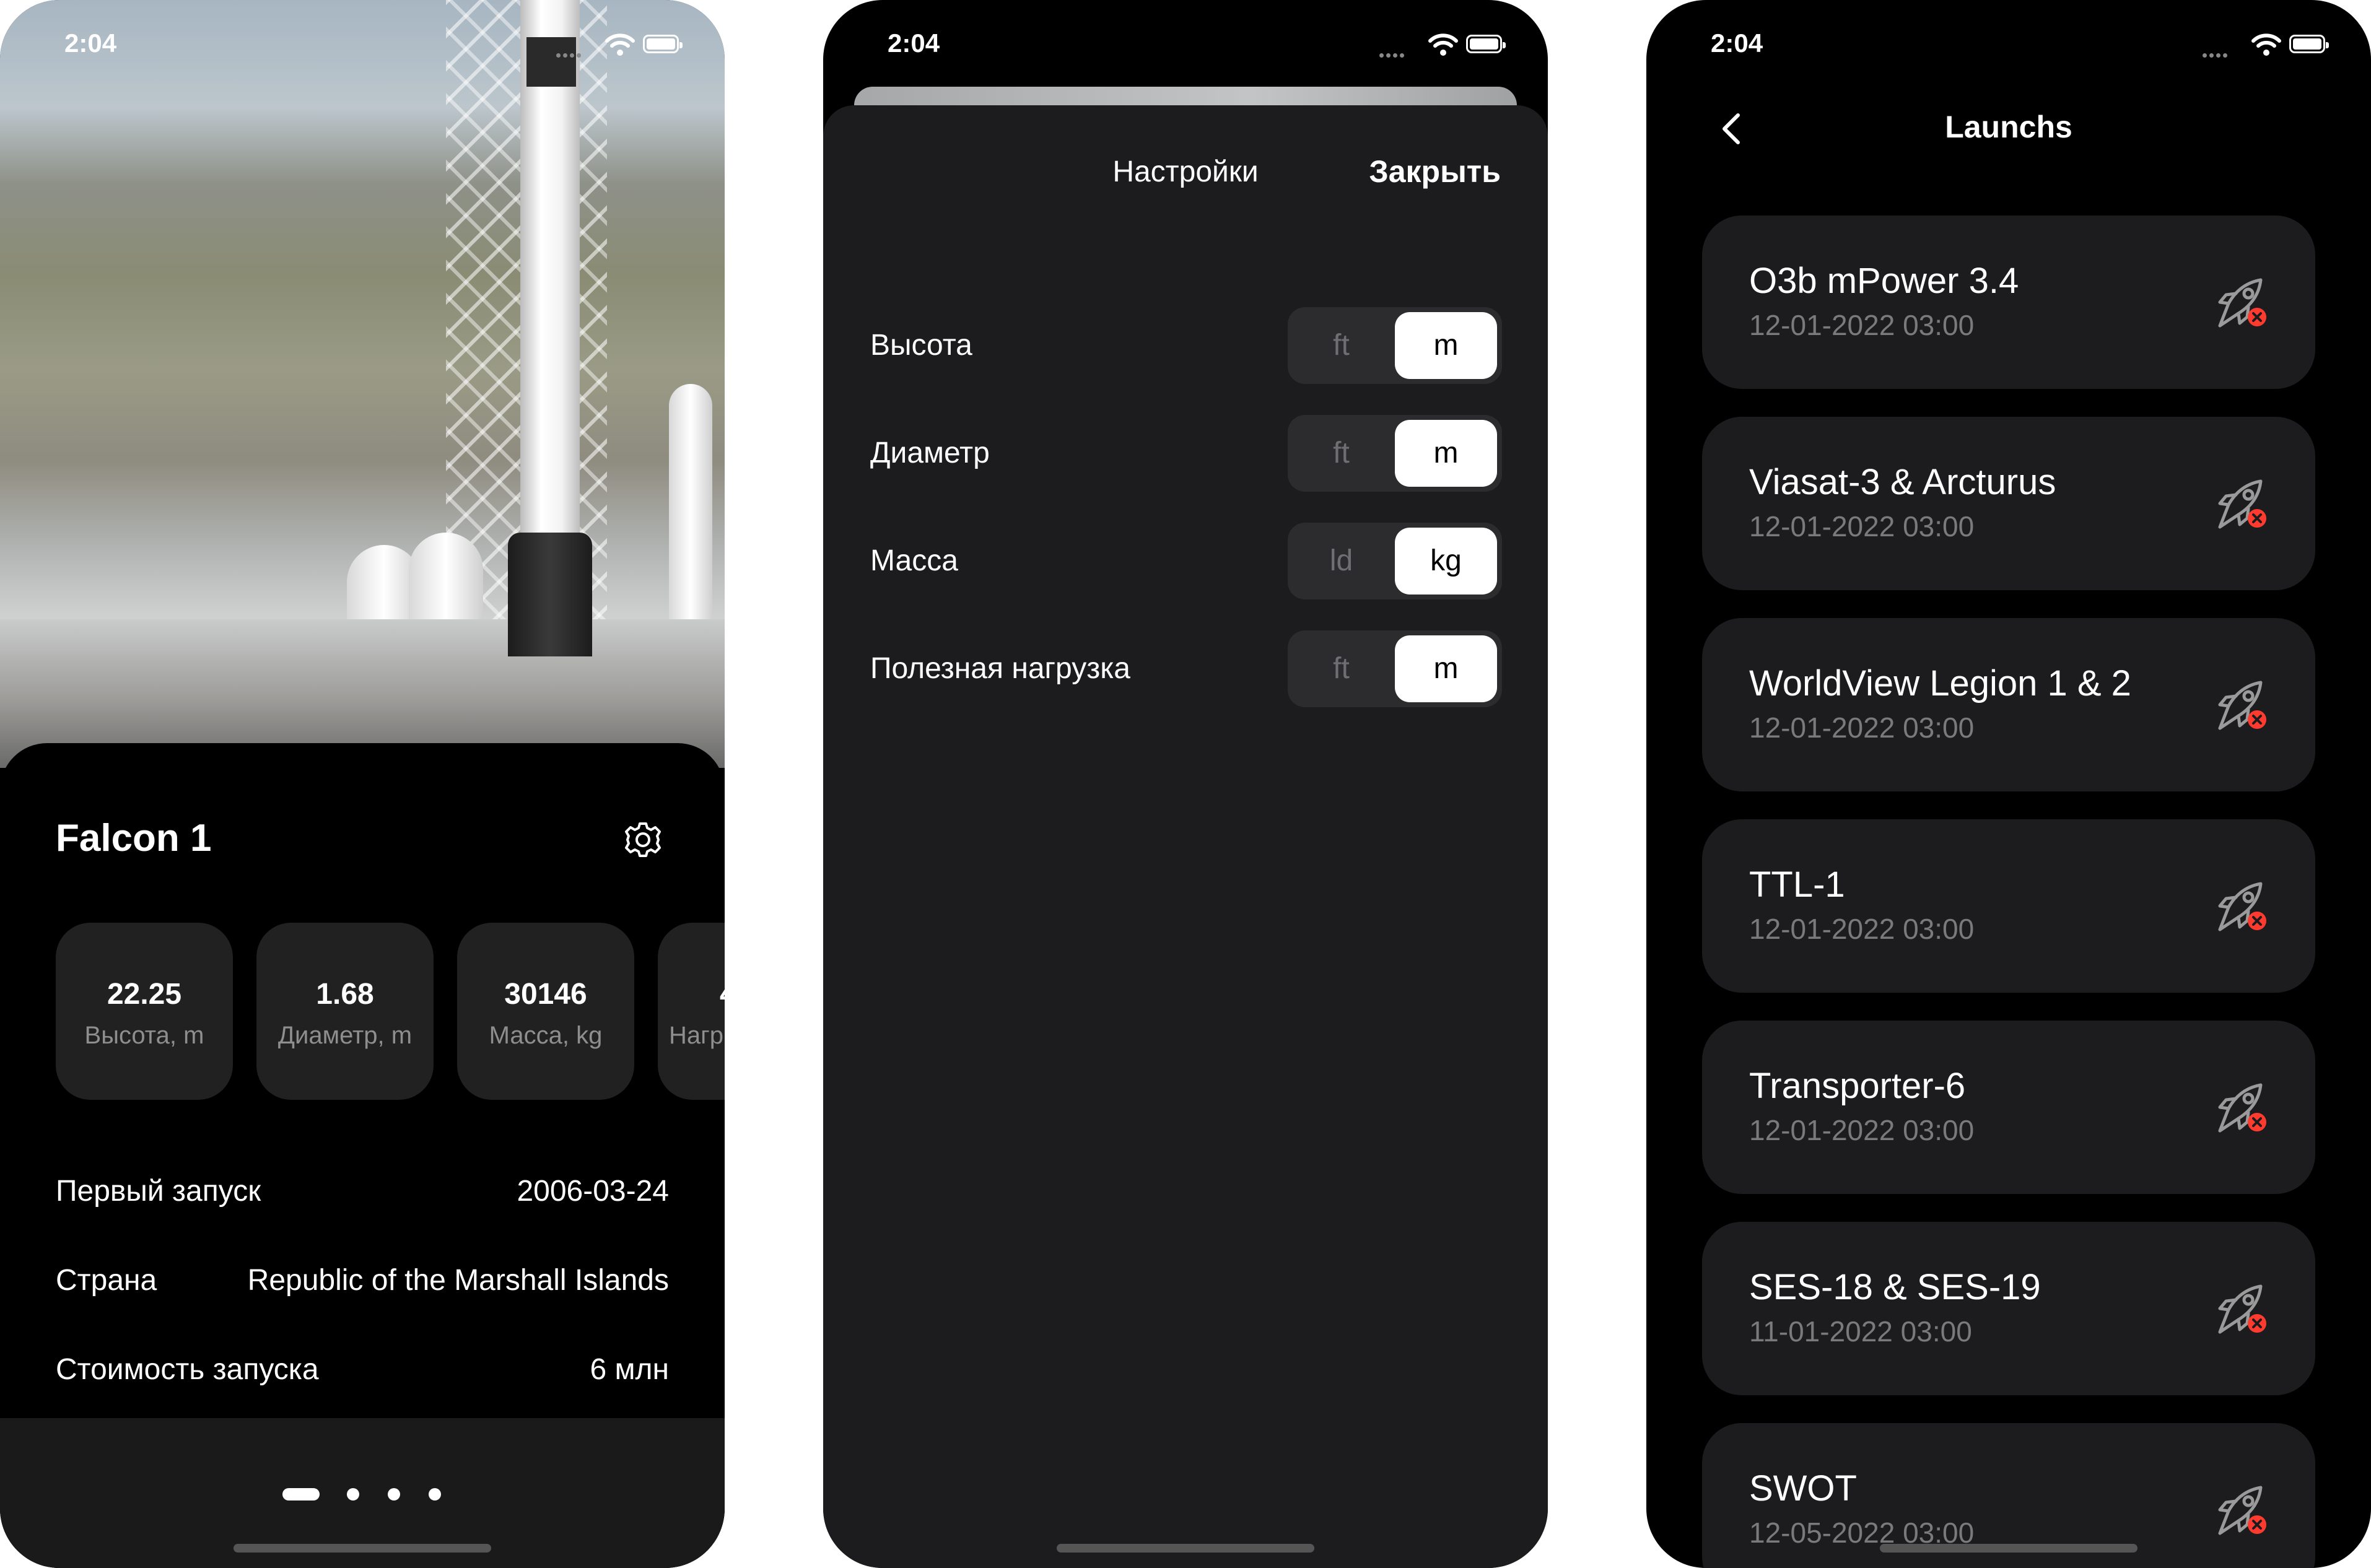  What do you see at coordinates (144, 1012) in the screenshot?
I see `stat-card-height: 22.25 Высота, m` at bounding box center [144, 1012].